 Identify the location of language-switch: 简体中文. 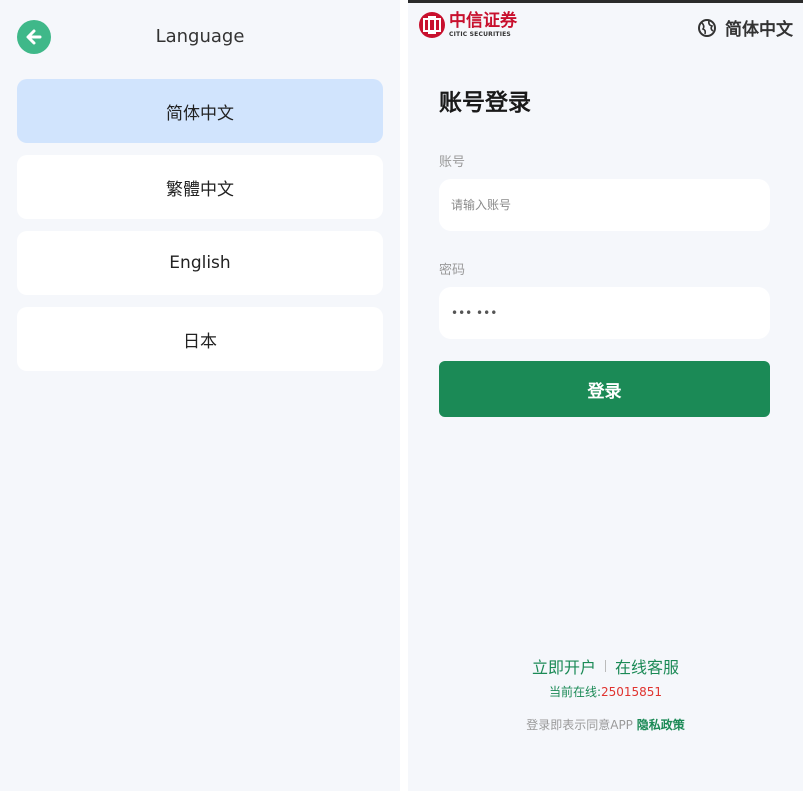
(745, 27).